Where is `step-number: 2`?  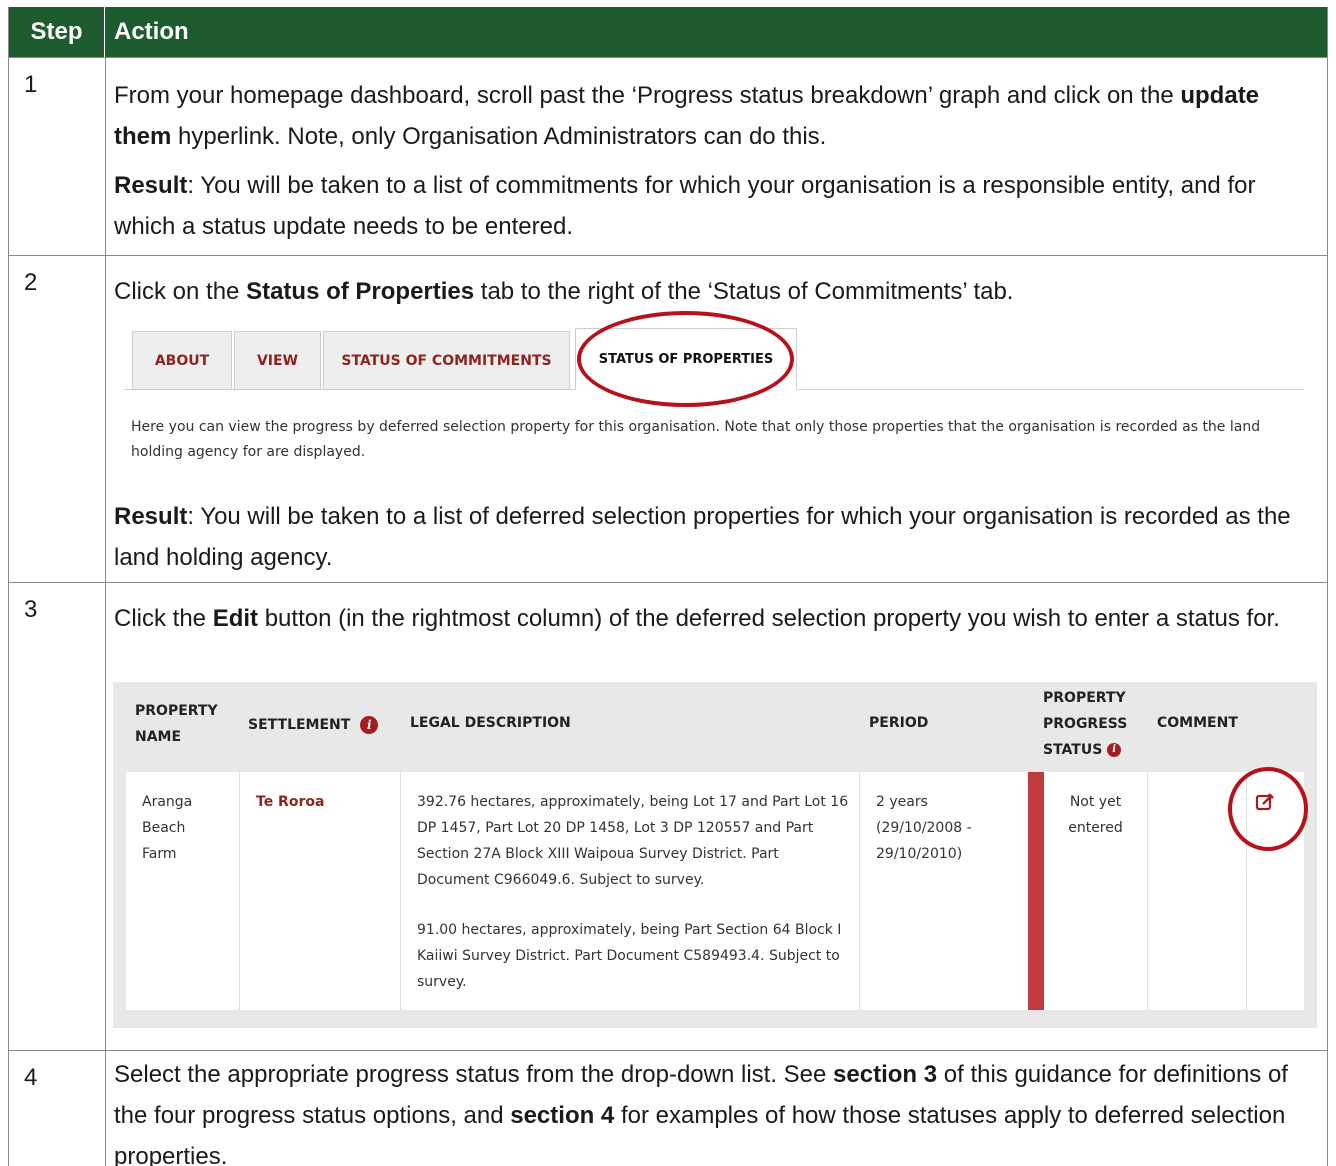 step-number: 2 is located at coordinates (31, 282).